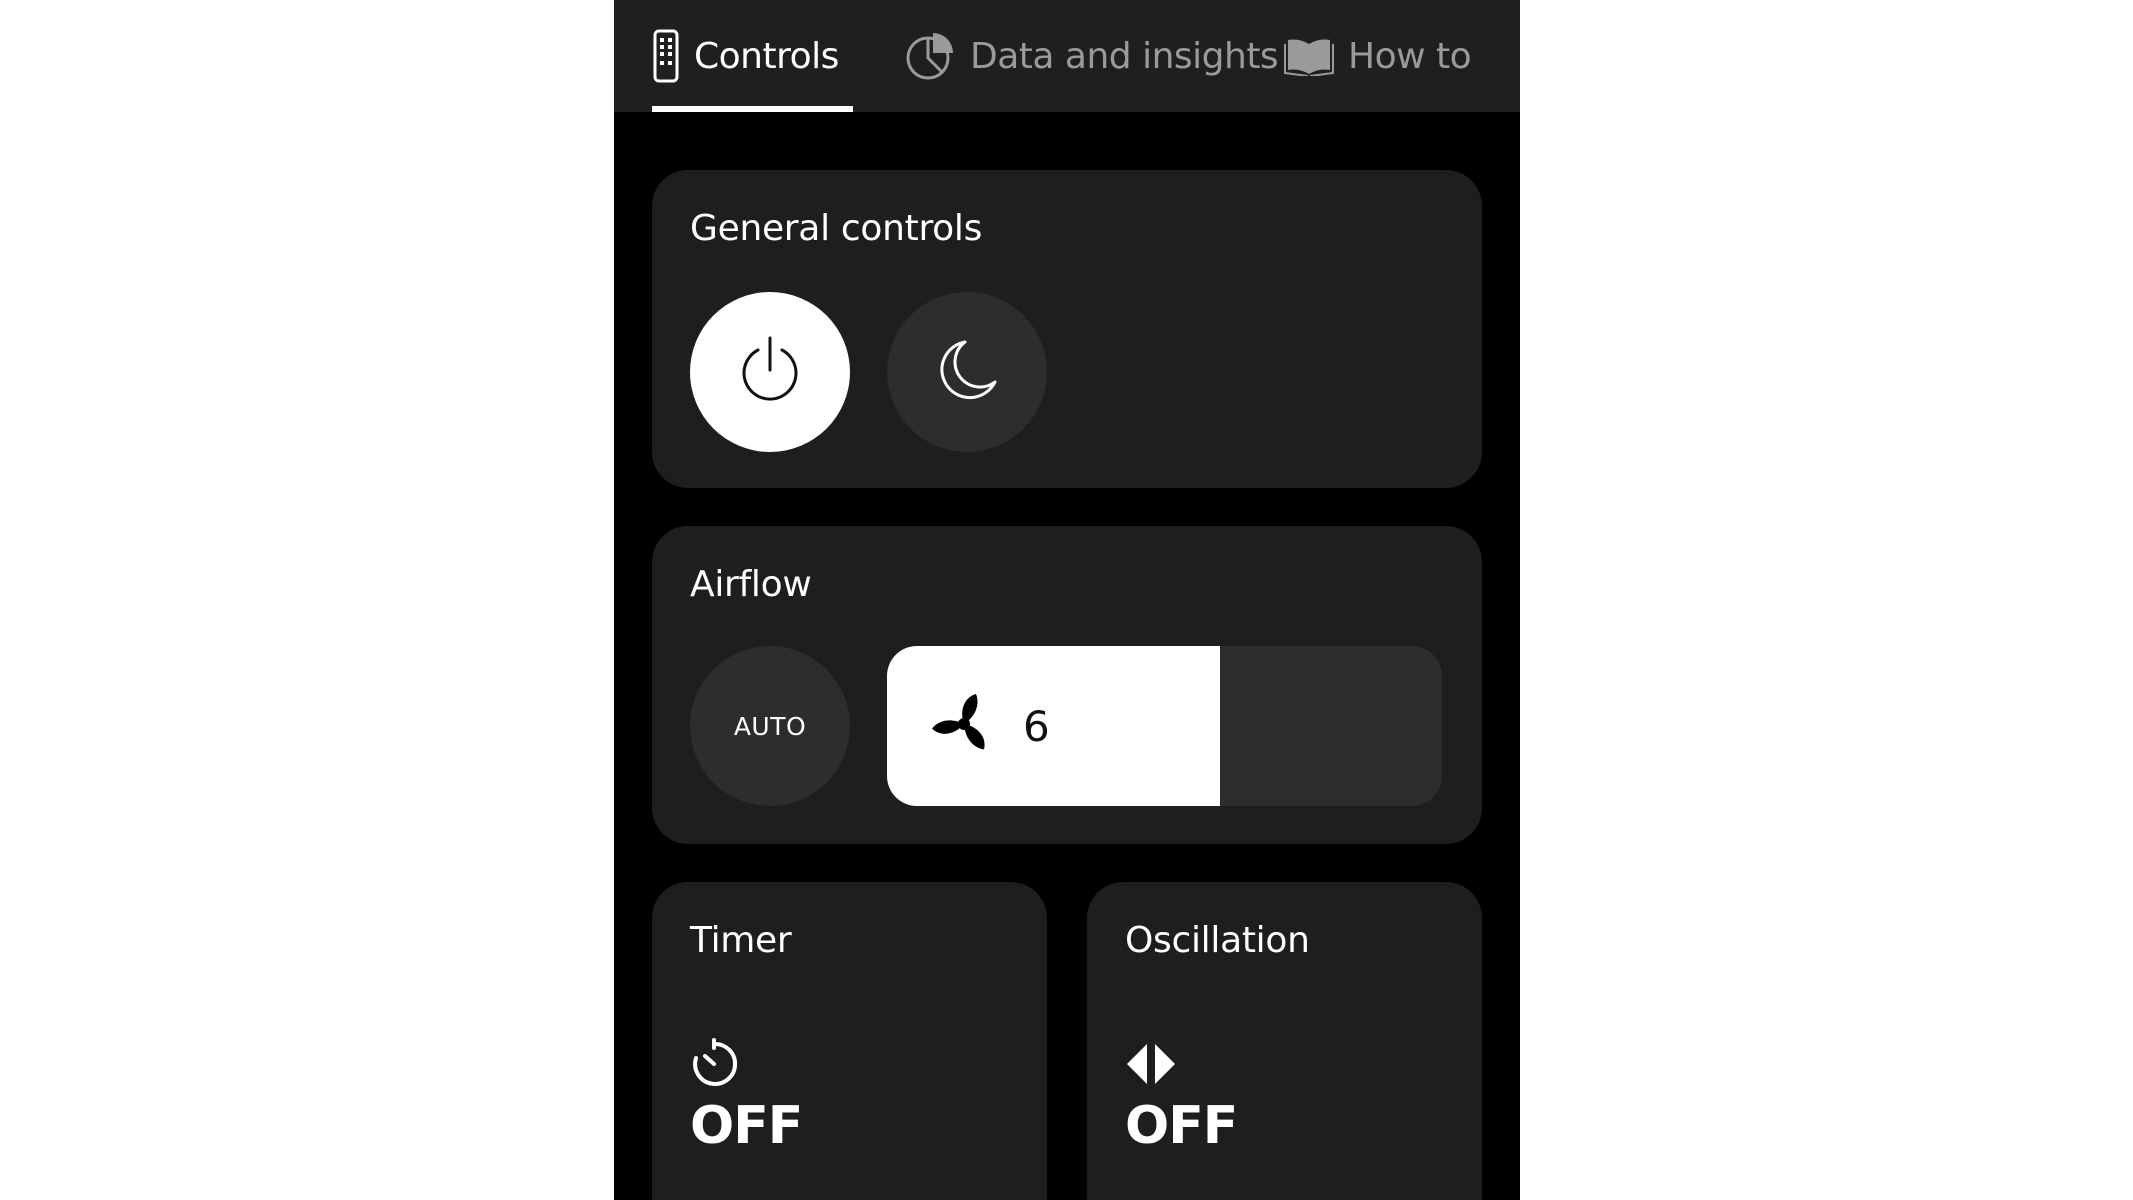 This screenshot has height=1200, width=2133. I want to click on auto-label: AUTO, so click(770, 726).